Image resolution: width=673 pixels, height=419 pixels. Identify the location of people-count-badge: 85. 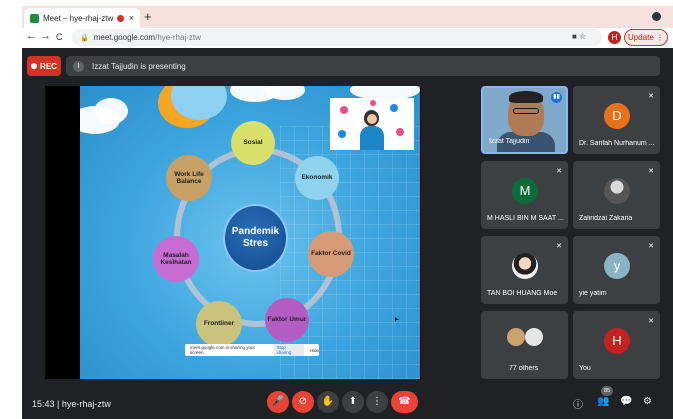
(607, 391).